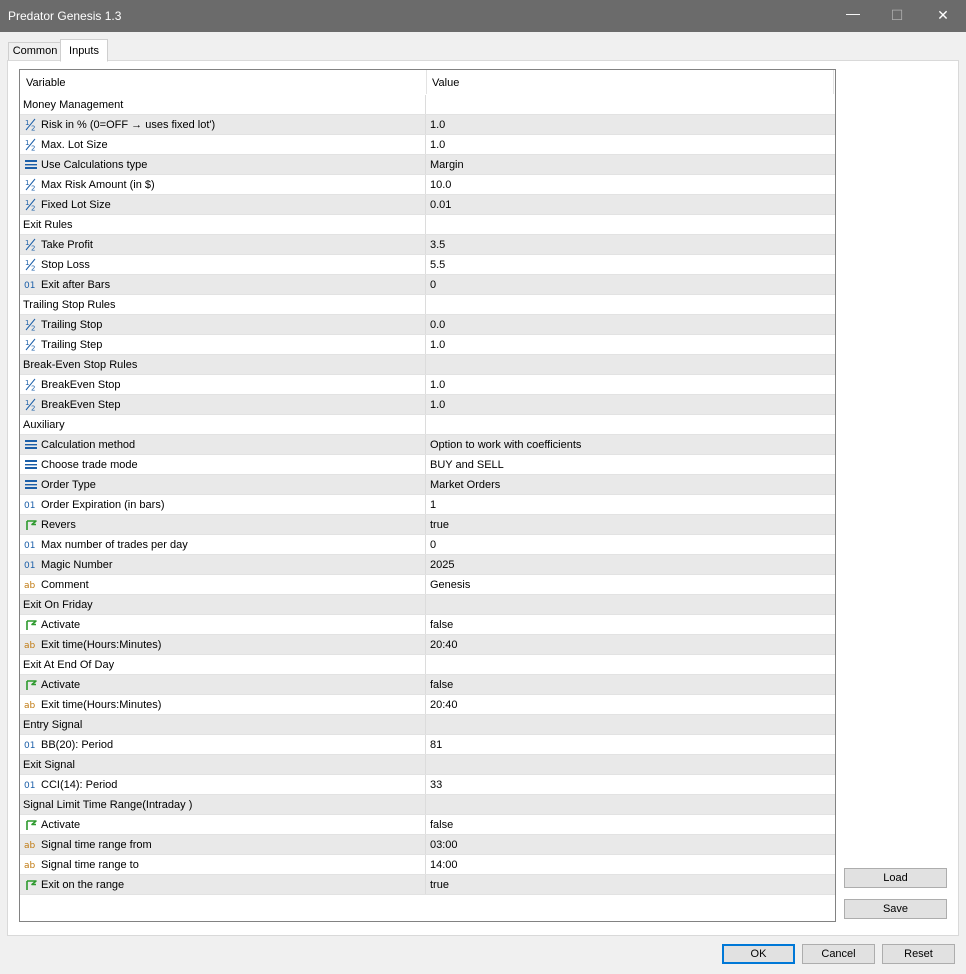  I want to click on parameter-row: 01 Max number of trades per day 0, so click(427, 545).